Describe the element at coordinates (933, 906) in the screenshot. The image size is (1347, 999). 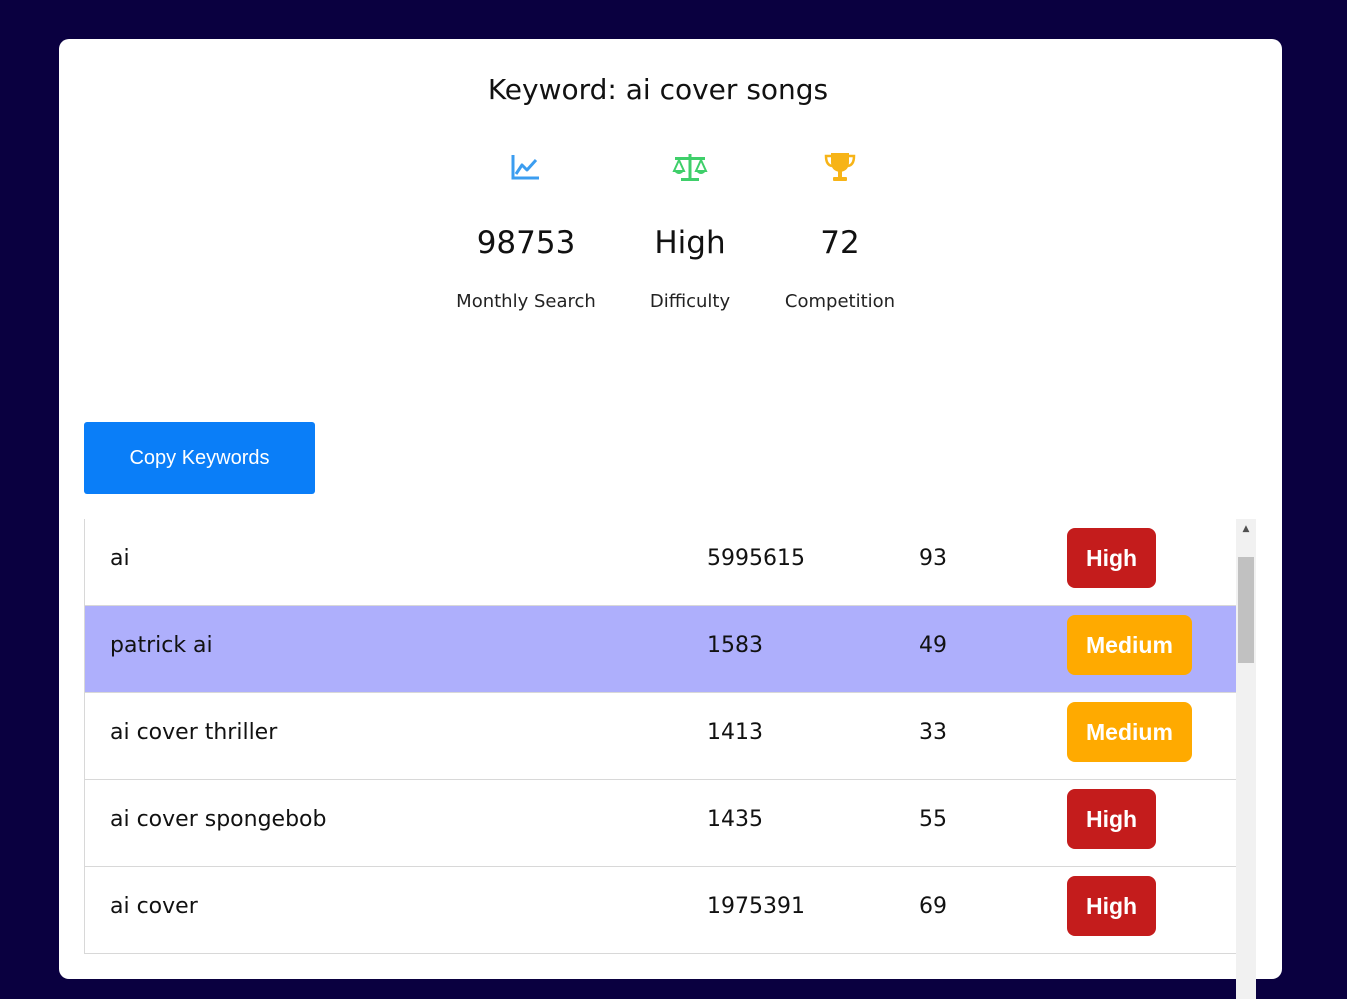
I see `score-cell: 69` at that location.